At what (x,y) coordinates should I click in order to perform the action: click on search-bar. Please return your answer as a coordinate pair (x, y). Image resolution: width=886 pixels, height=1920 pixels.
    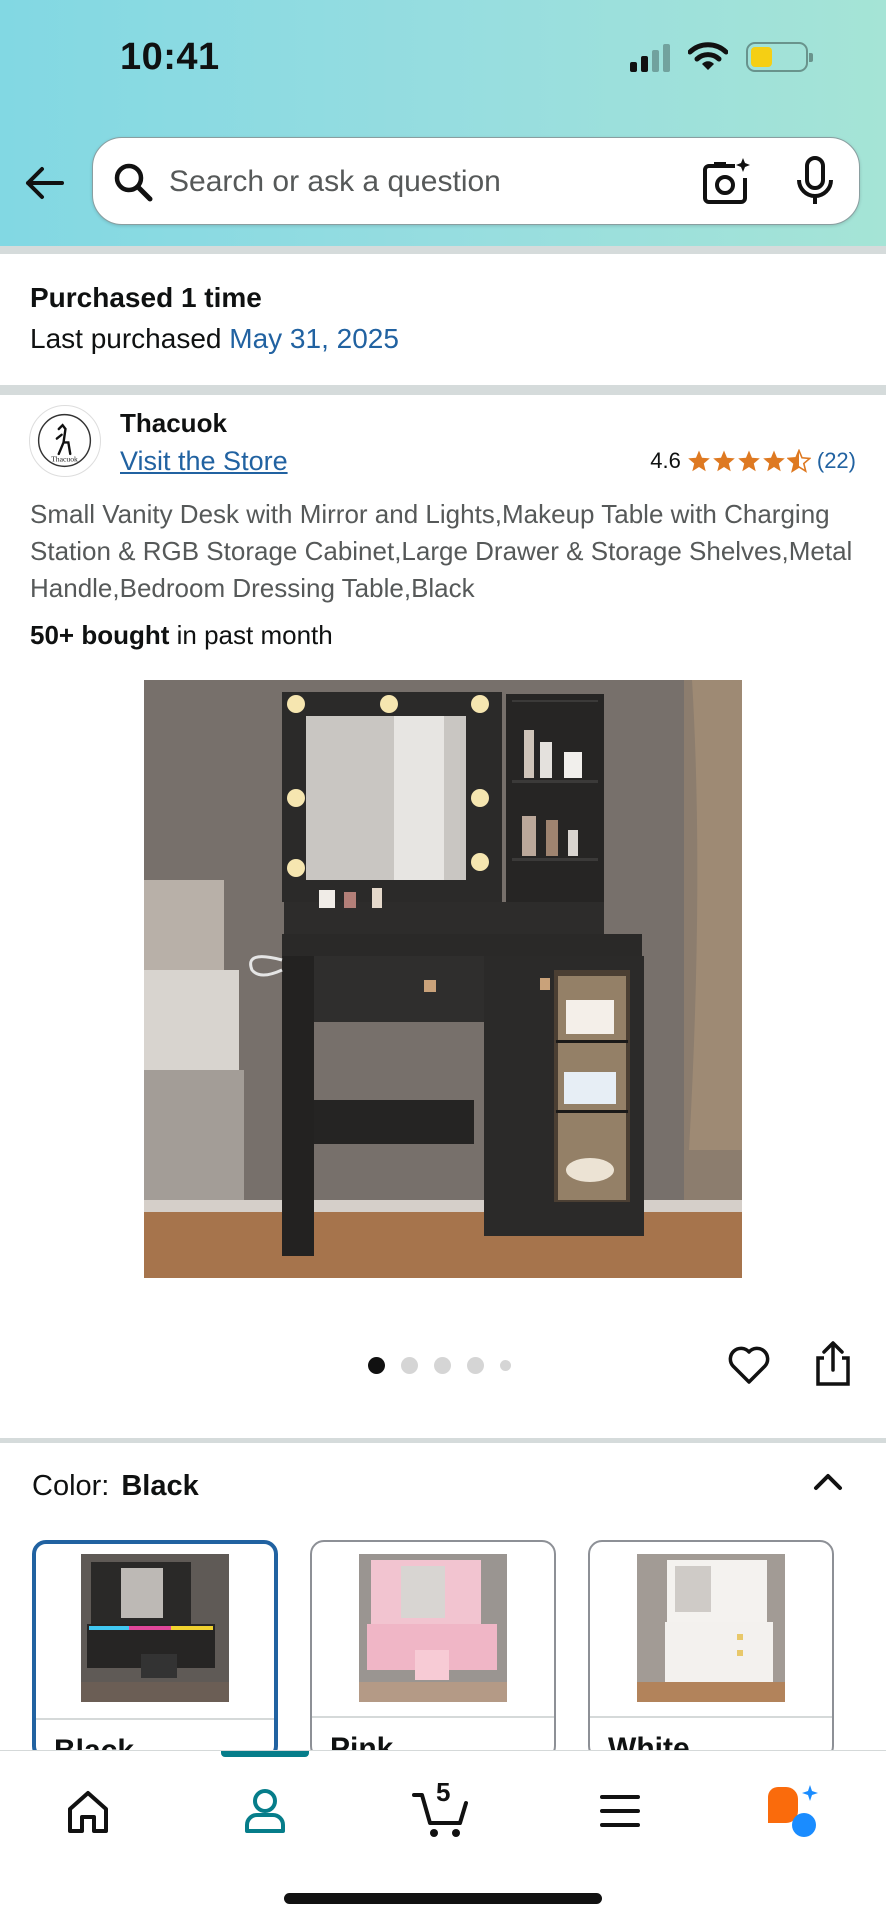
    Looking at the image, I should click on (476, 181).